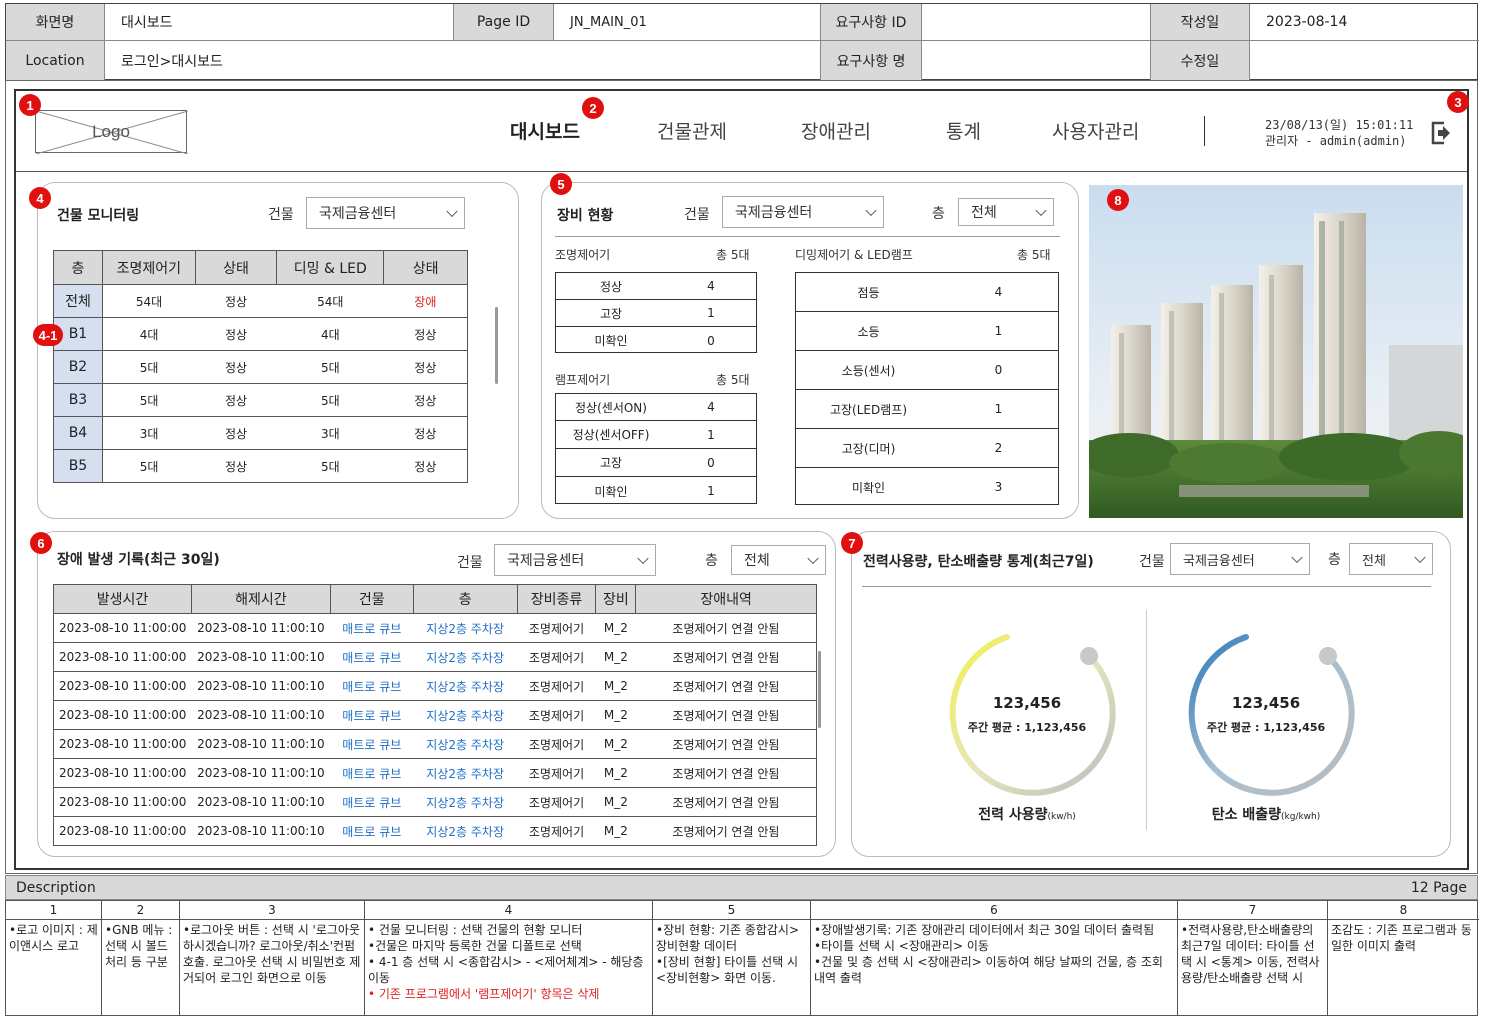  I want to click on spec-label: Location, so click(55, 61).